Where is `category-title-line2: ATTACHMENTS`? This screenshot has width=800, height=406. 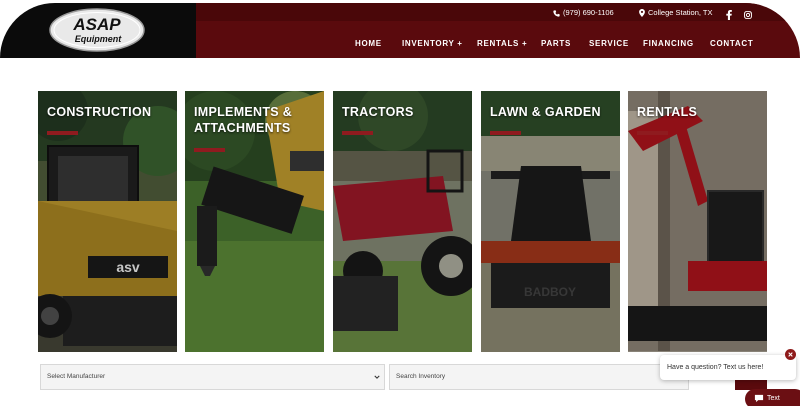
category-title-line2: ATTACHMENTS is located at coordinates (242, 128).